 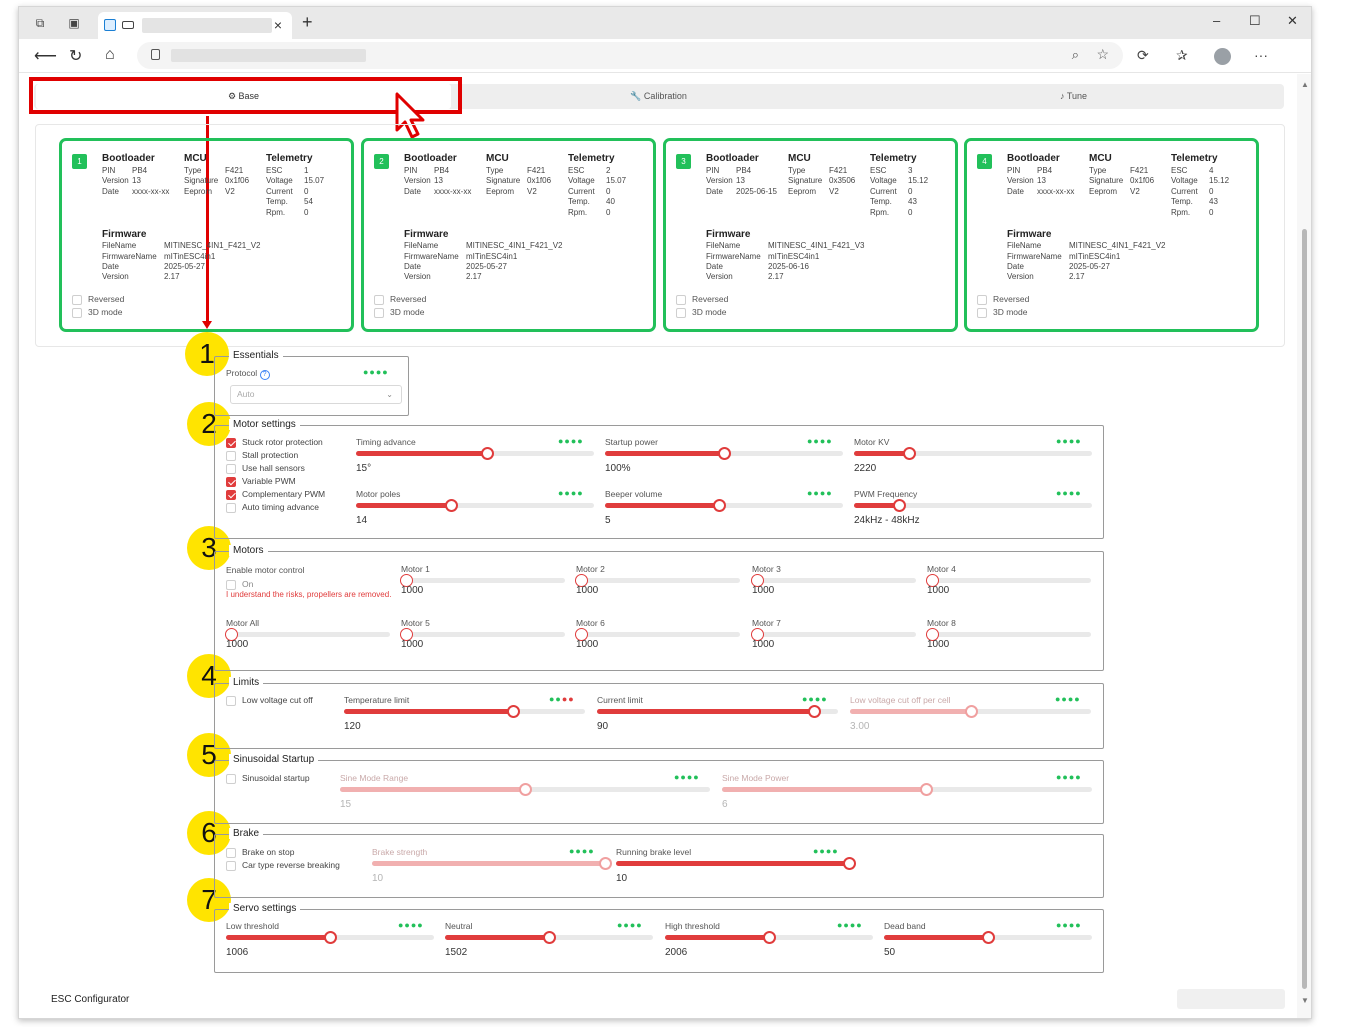 What do you see at coordinates (110, 55) in the screenshot?
I see `home-icon: ⌂` at bounding box center [110, 55].